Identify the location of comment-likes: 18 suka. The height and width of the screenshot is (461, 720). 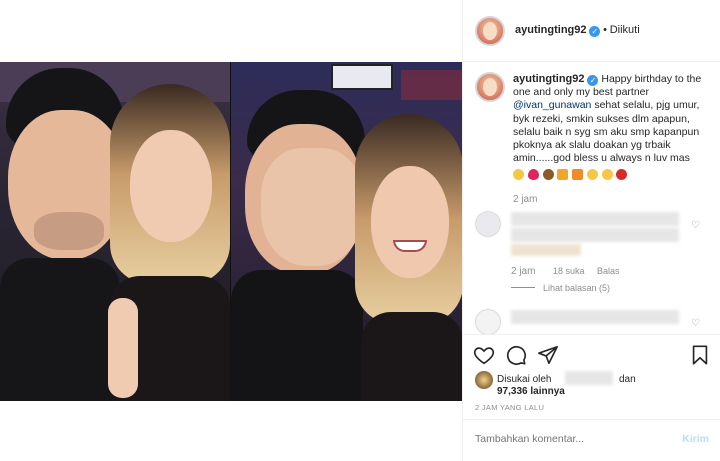
(569, 271).